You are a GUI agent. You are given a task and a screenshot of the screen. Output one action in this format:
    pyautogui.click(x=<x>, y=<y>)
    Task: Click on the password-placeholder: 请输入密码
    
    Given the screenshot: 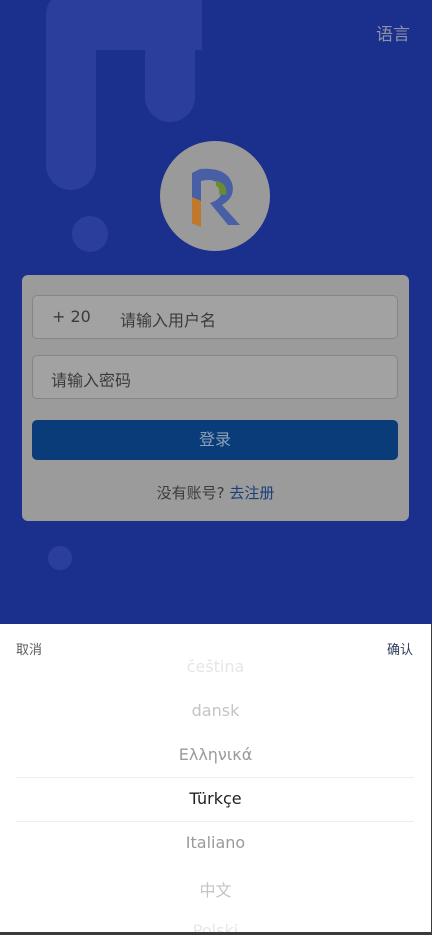 What is the action you would take?
    pyautogui.click(x=91, y=380)
    